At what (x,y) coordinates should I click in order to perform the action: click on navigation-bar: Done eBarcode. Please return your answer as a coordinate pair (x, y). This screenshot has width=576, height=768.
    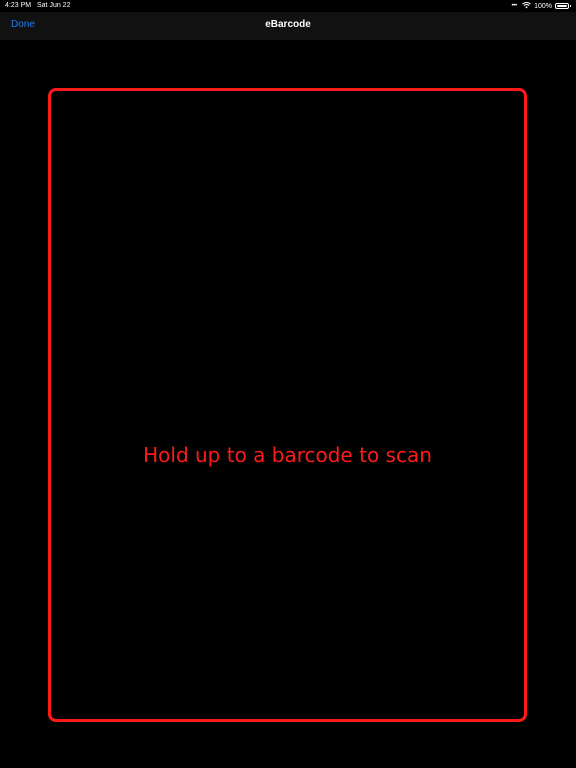
    Looking at the image, I should click on (288, 26).